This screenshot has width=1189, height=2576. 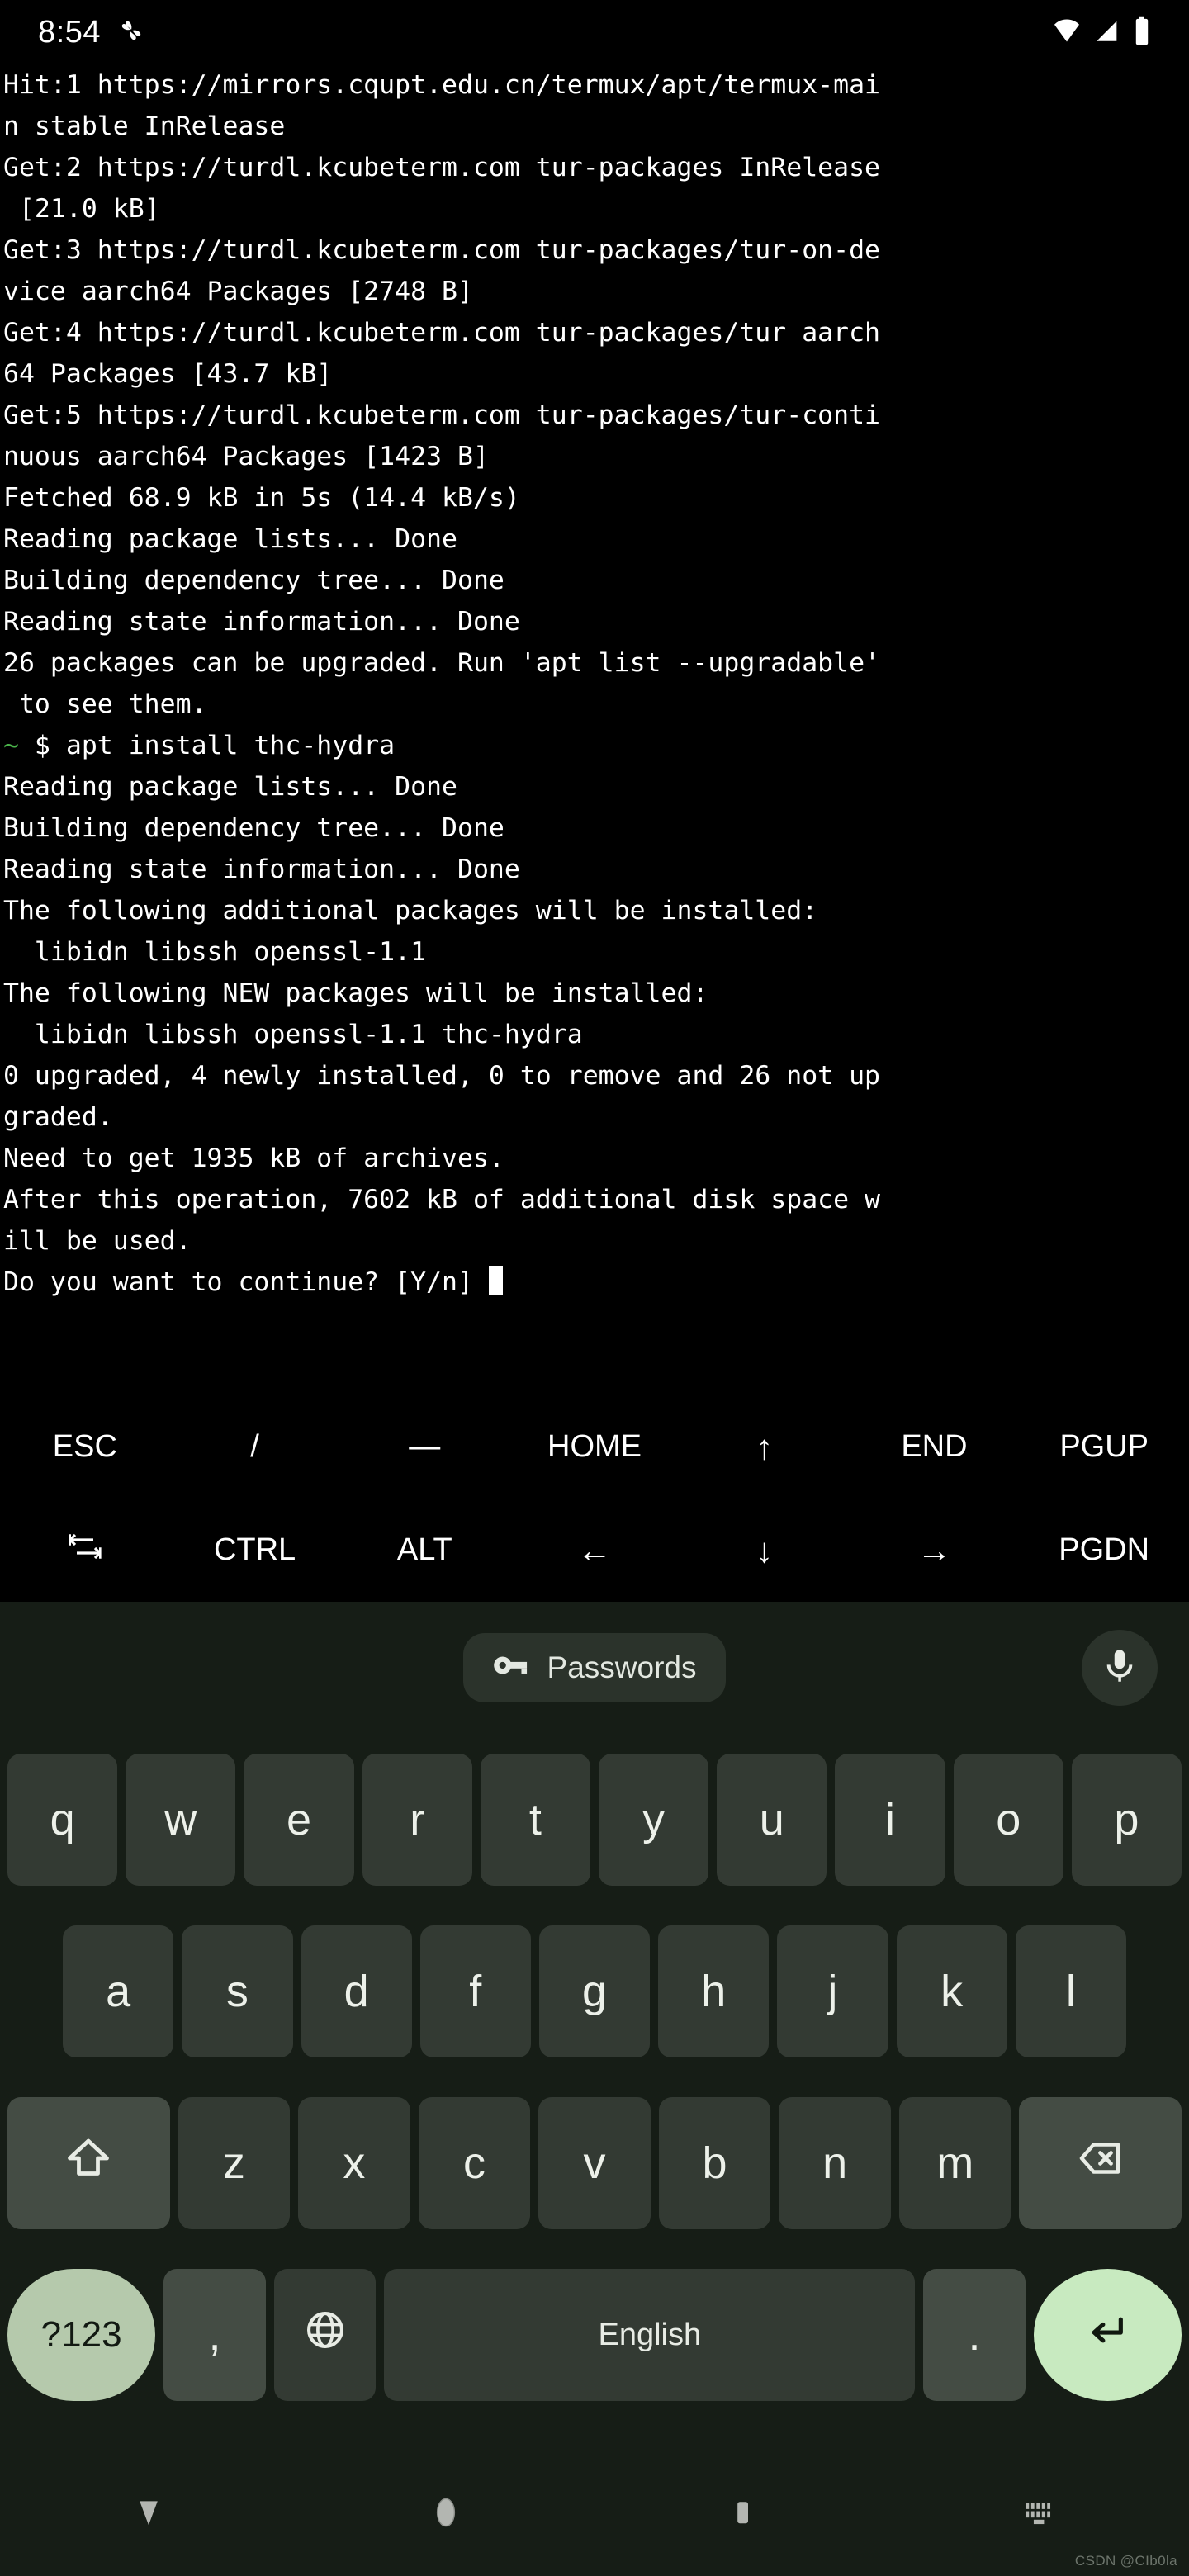 What do you see at coordinates (1107, 33) in the screenshot?
I see `cellular-signal-icon` at bounding box center [1107, 33].